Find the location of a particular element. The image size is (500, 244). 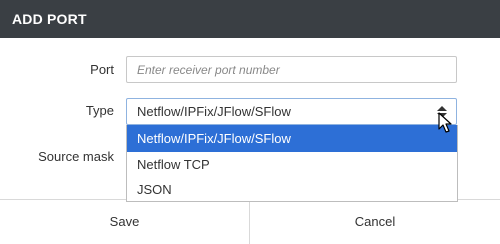

save-button: Save is located at coordinates (125, 222).